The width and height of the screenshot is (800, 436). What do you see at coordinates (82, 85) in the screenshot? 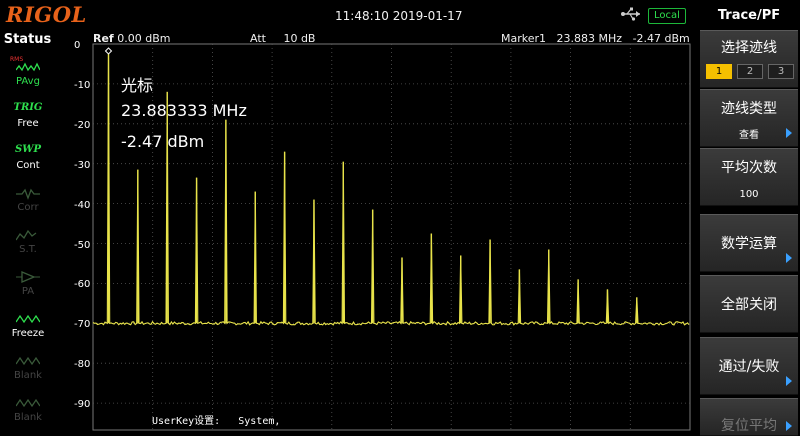
I see `y-tick-label: -10` at bounding box center [82, 85].